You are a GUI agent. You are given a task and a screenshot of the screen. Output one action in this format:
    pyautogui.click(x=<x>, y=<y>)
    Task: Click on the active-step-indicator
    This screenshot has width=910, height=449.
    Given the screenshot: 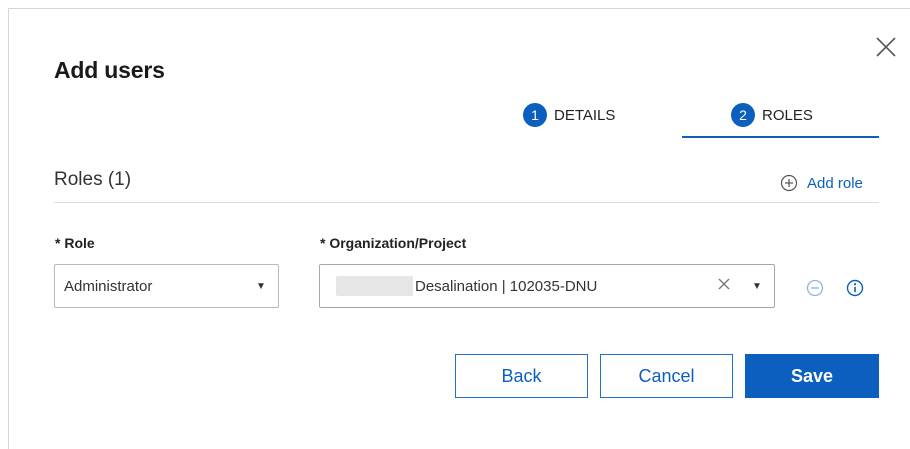 What is the action you would take?
    pyautogui.click(x=780, y=137)
    